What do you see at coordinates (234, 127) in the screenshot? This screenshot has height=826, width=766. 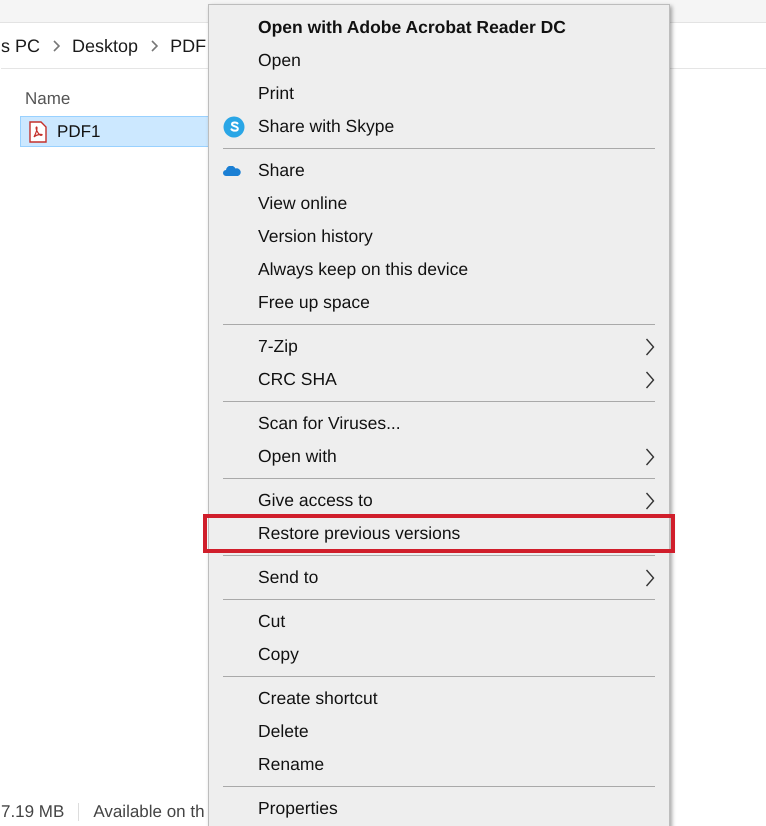 I see `skype-icon` at bounding box center [234, 127].